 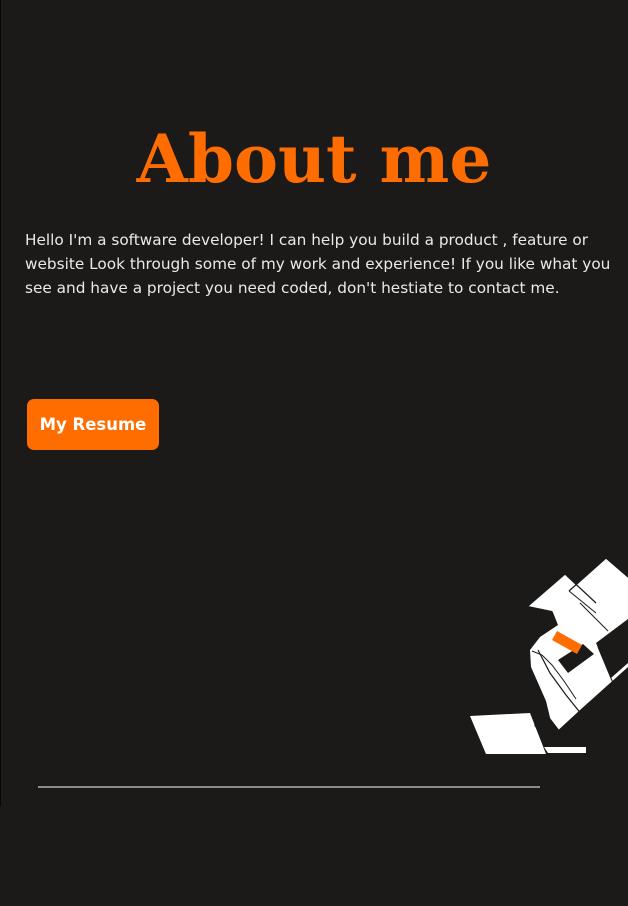 What do you see at coordinates (549, 655) in the screenshot?
I see `abstract-ribbon-illustration` at bounding box center [549, 655].